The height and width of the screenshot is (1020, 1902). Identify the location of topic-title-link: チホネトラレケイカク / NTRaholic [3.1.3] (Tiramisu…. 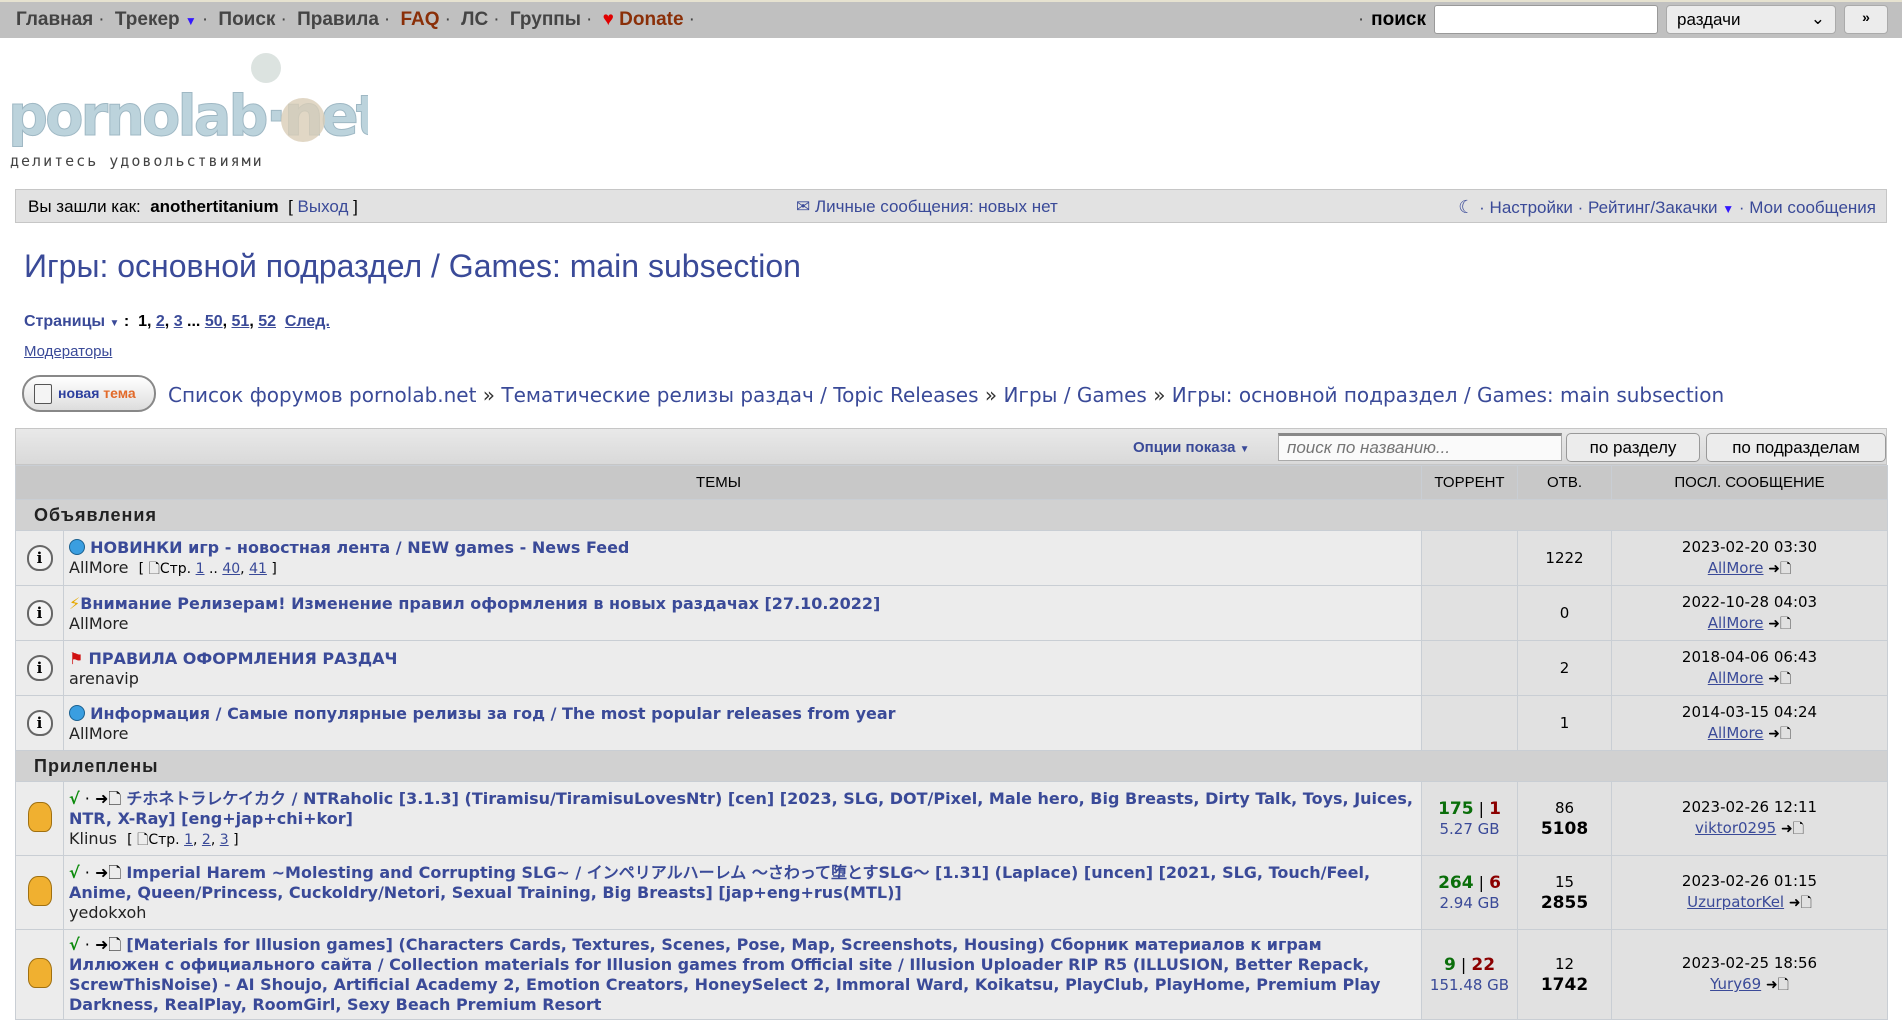
(741, 808).